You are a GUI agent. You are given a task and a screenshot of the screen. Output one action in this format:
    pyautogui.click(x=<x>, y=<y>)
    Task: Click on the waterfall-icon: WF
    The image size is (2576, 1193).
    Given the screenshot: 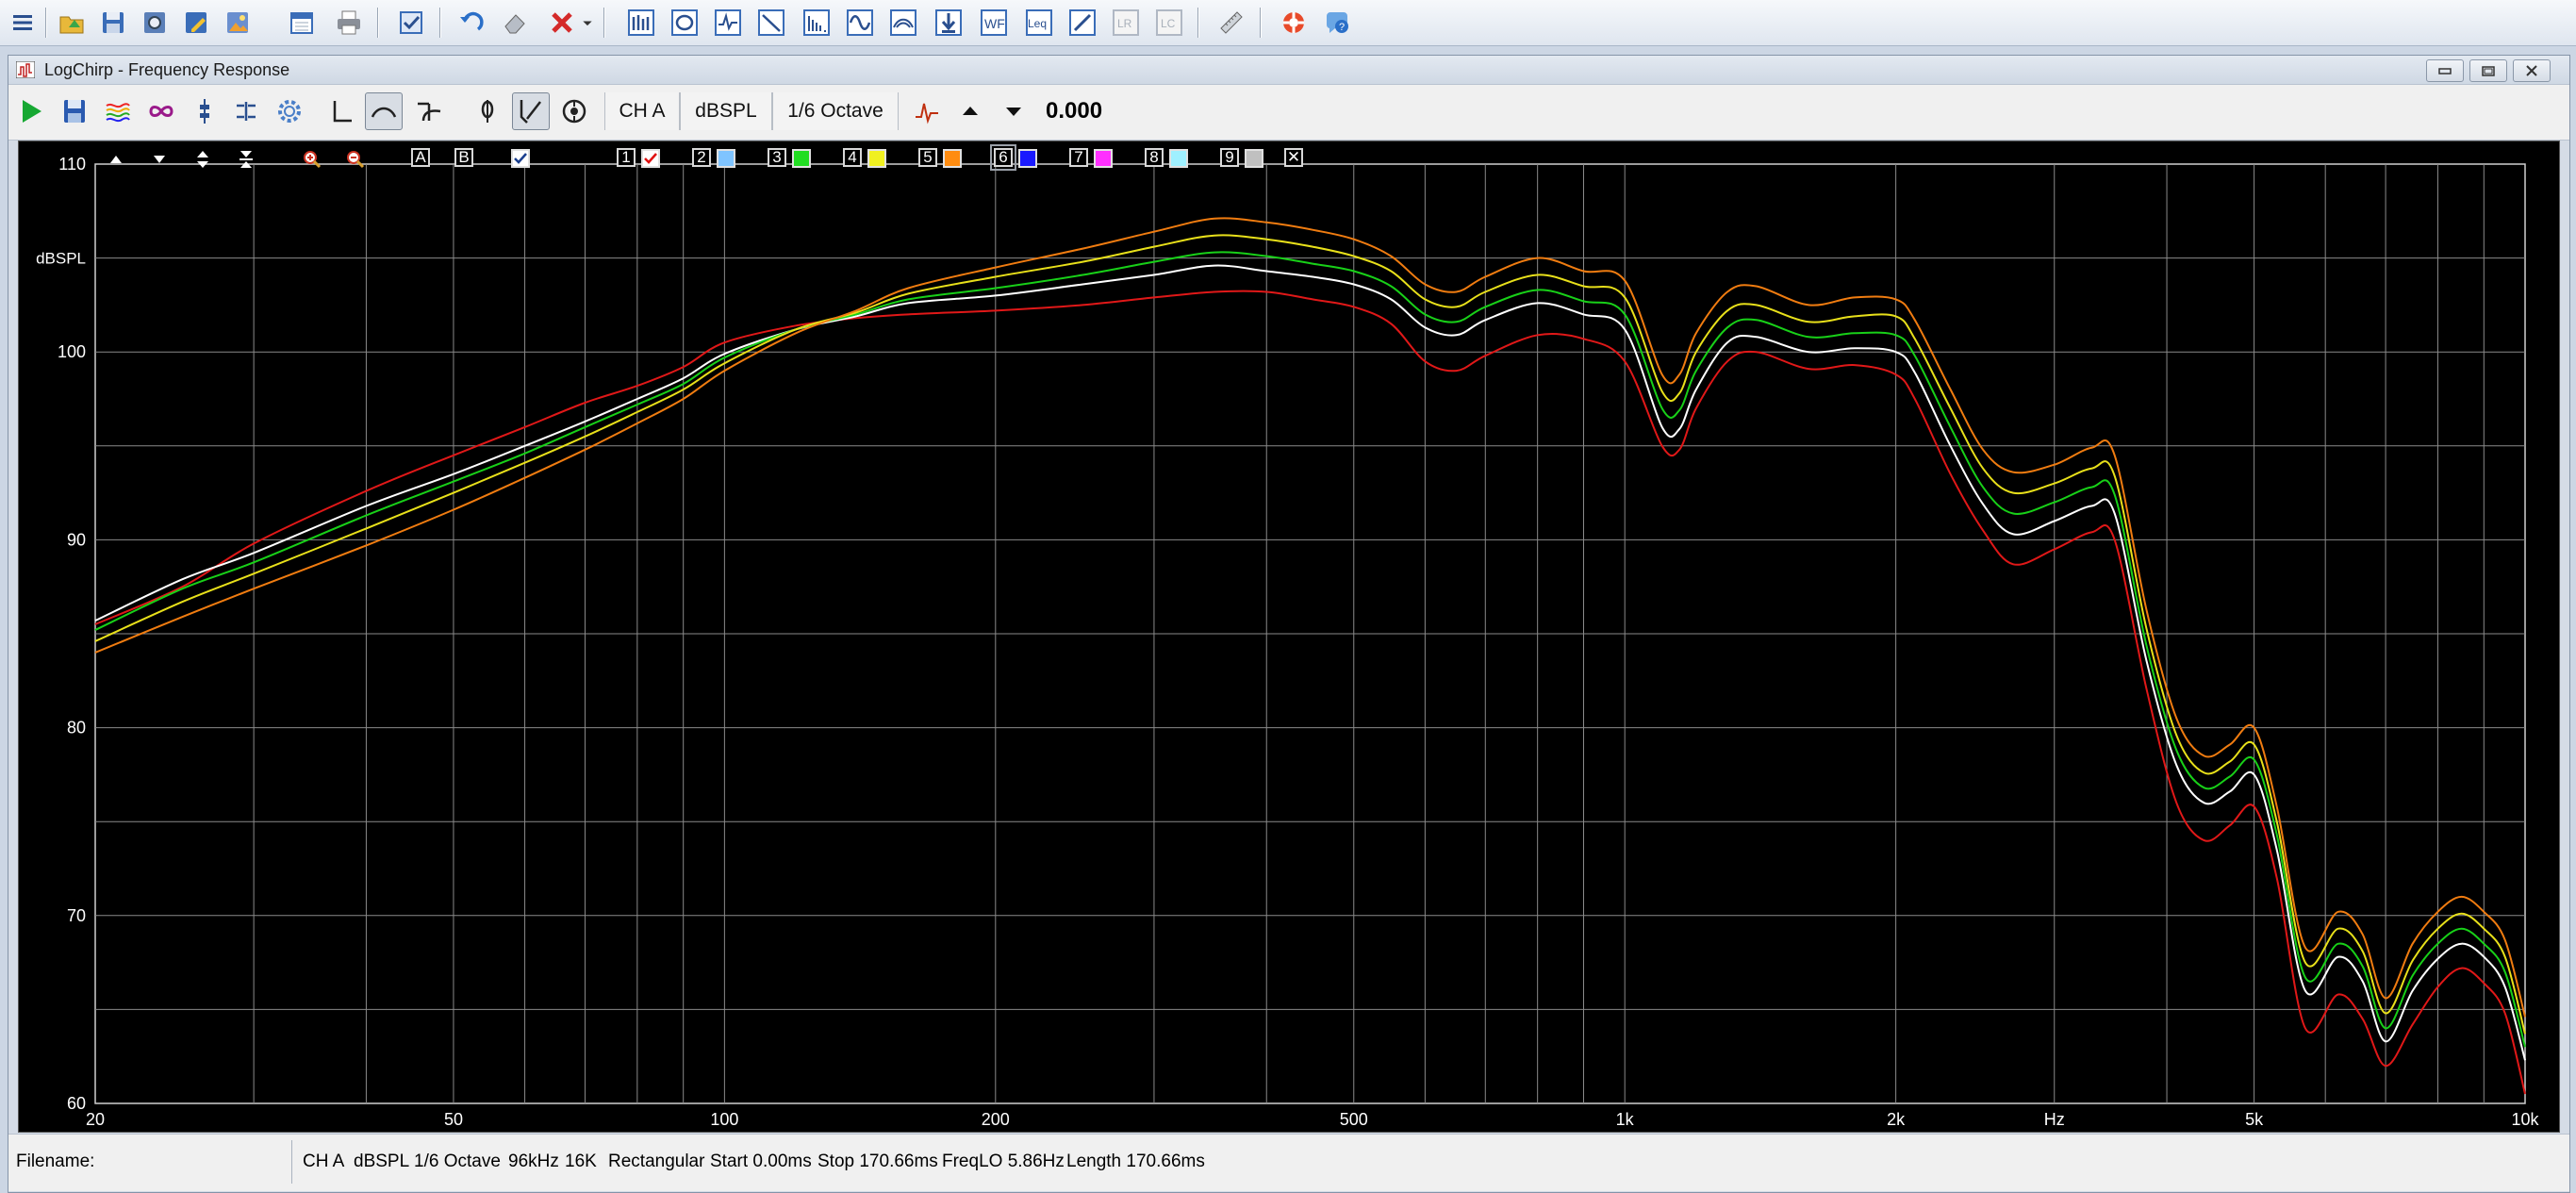 What is the action you would take?
    pyautogui.click(x=994, y=23)
    